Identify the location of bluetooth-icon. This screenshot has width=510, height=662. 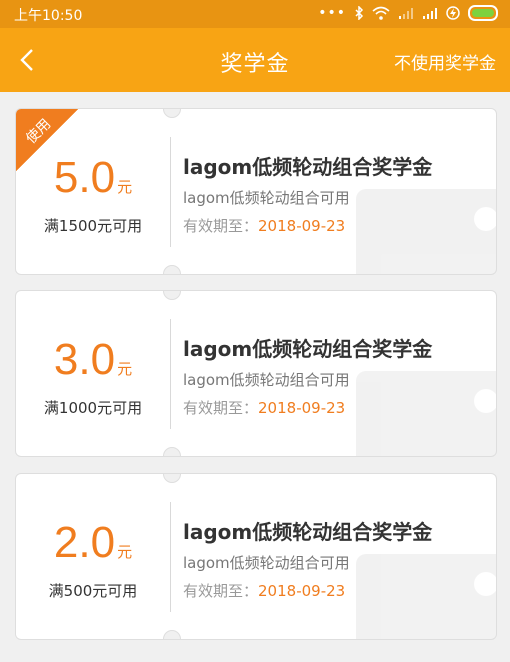
(359, 13).